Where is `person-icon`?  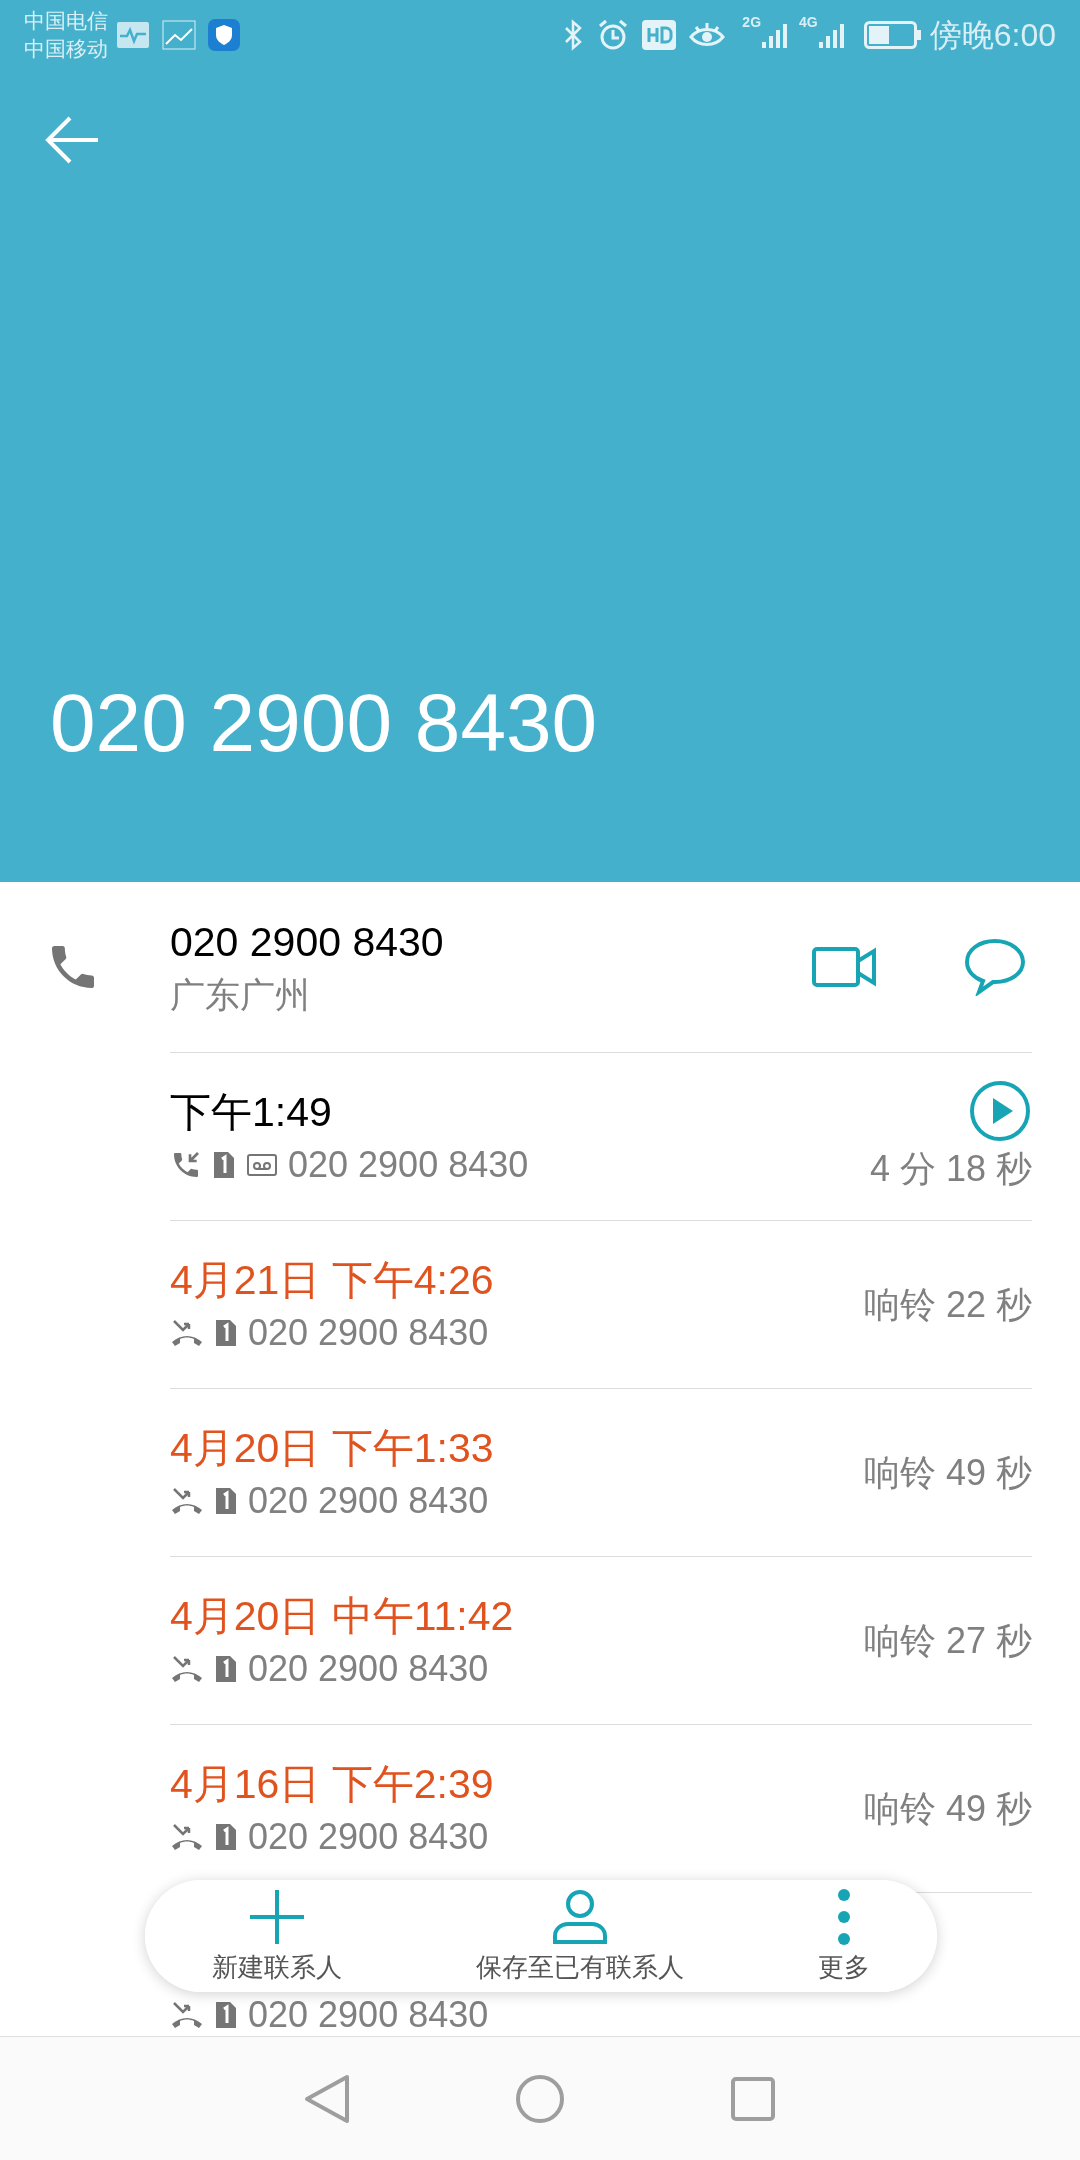
person-icon is located at coordinates (580, 1917).